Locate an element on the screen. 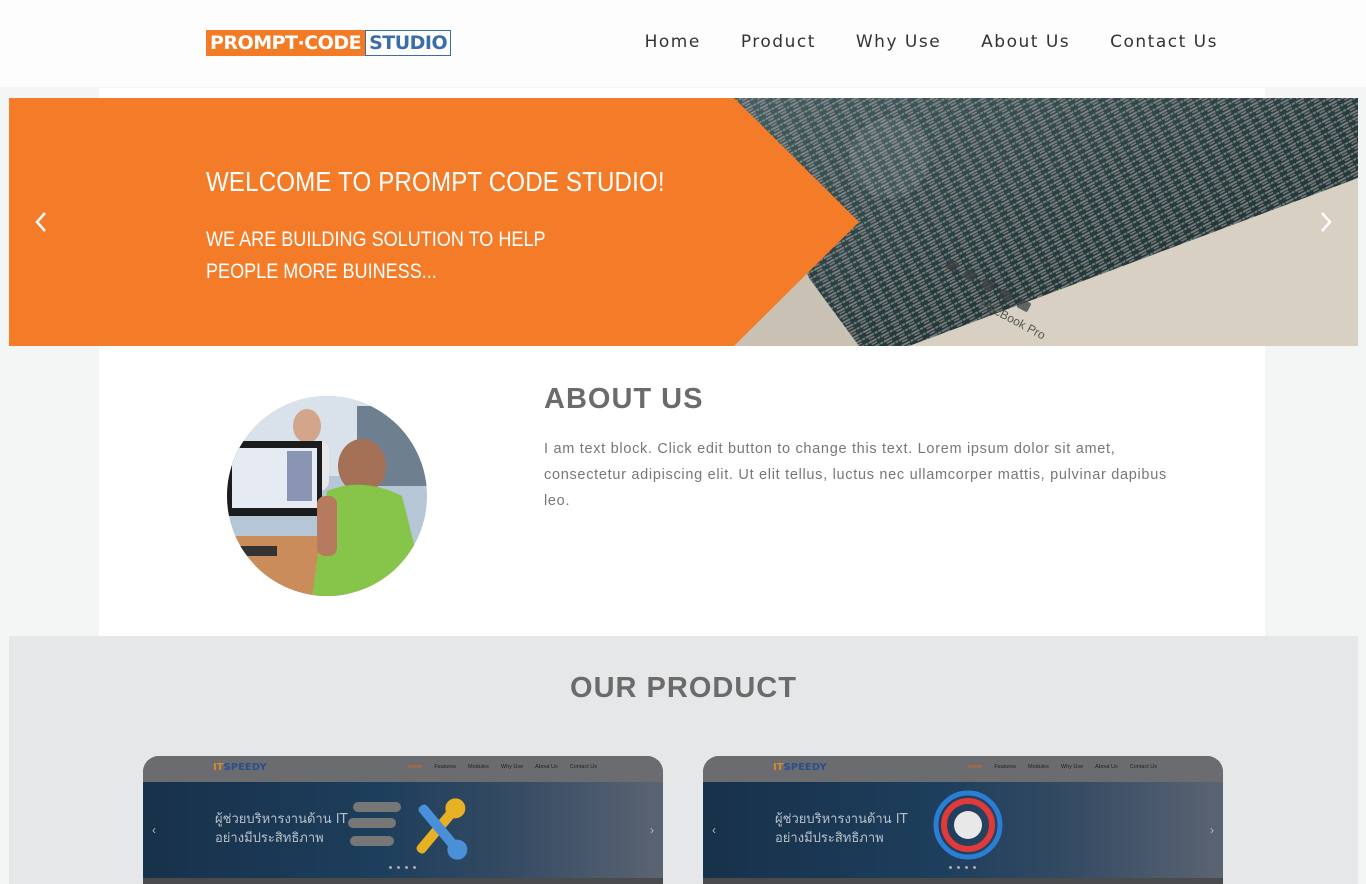  logo-studio: STUDIO is located at coordinates (408, 43).